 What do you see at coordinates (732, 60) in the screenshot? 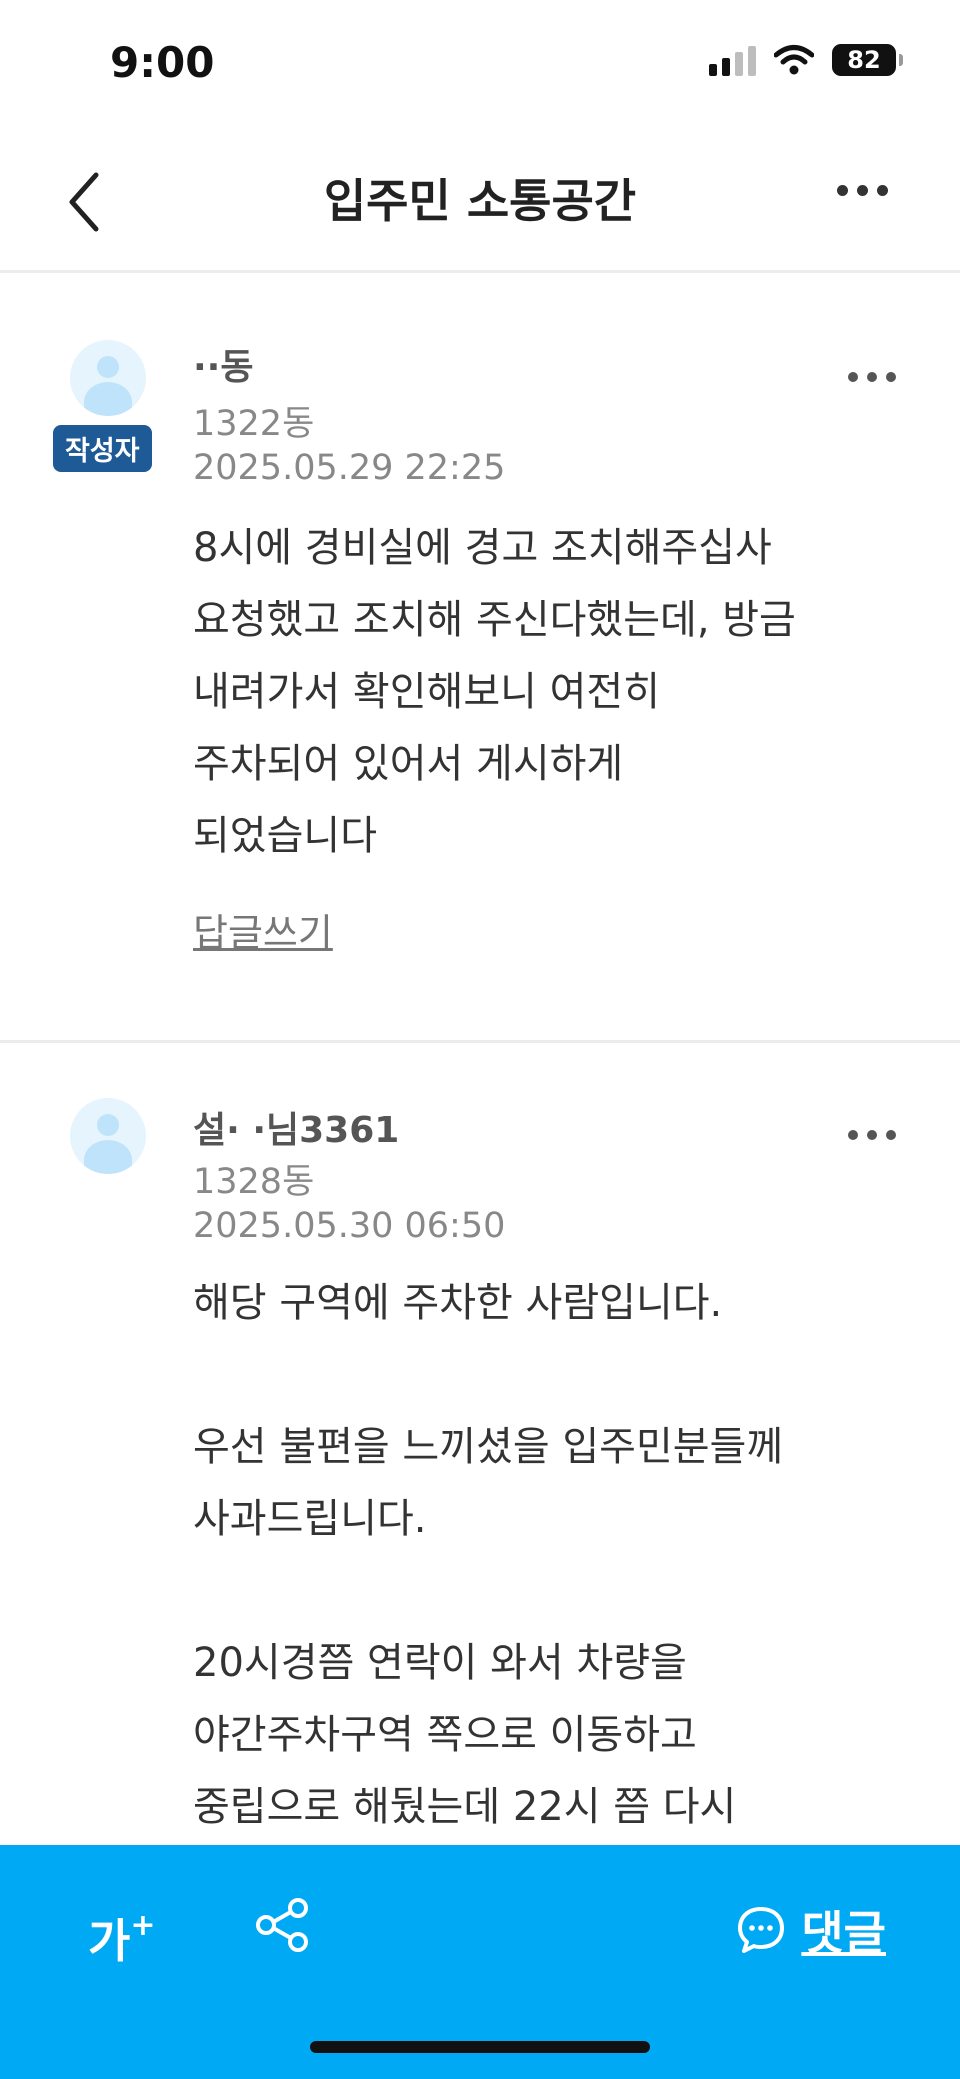
I see `signal-icon` at bounding box center [732, 60].